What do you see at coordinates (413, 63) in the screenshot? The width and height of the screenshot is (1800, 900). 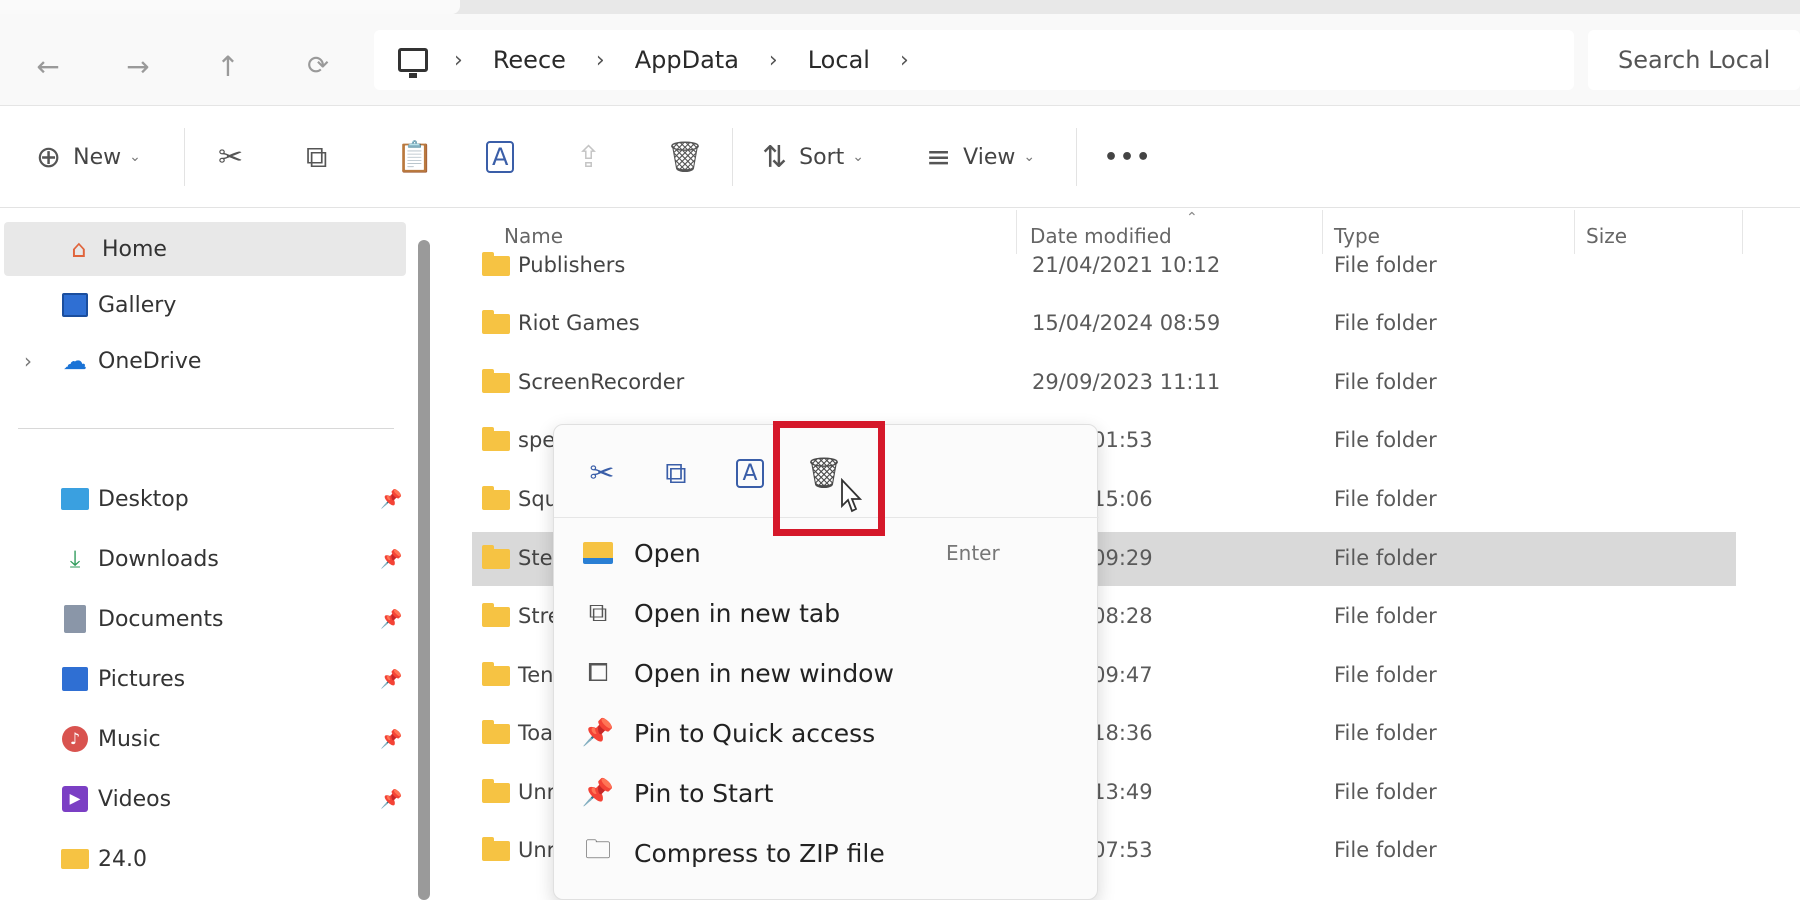 I see `computer-icon` at bounding box center [413, 63].